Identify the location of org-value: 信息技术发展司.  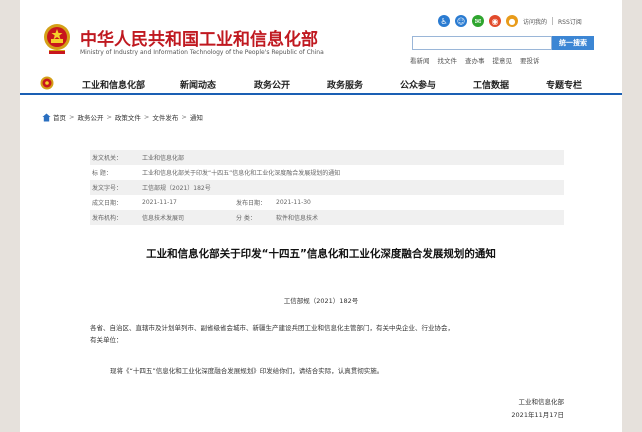
(163, 218).